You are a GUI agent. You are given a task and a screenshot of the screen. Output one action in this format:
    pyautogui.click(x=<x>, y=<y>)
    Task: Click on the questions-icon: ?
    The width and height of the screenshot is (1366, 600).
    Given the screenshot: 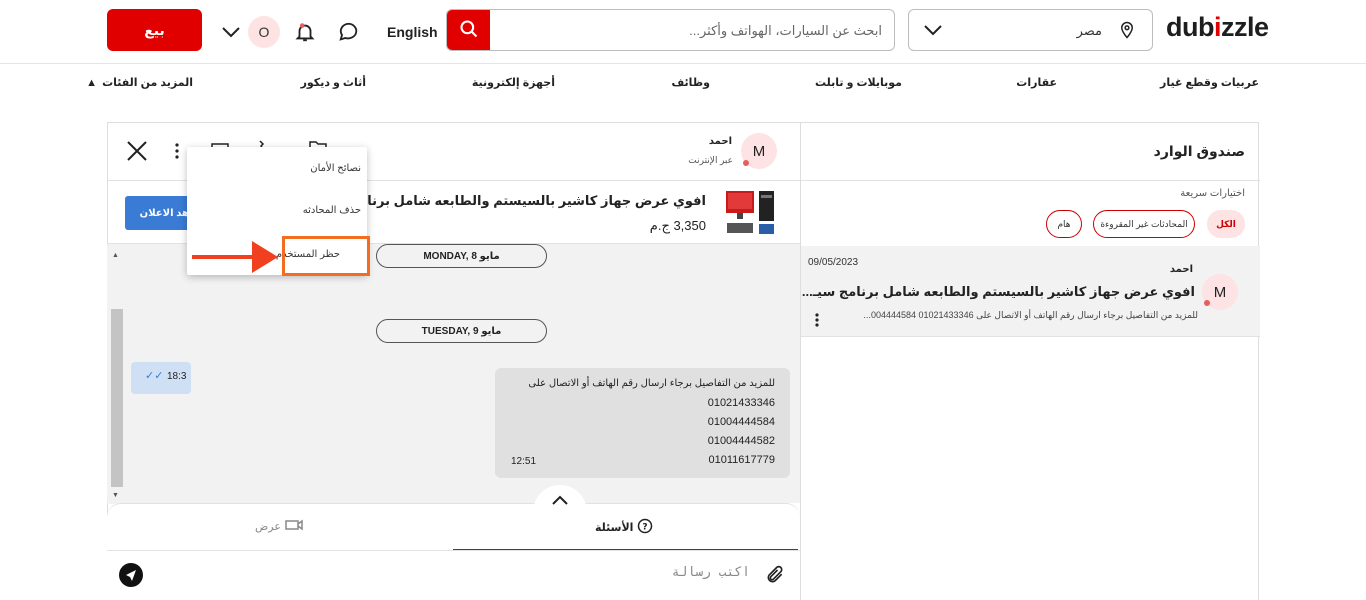 What is the action you would take?
    pyautogui.click(x=645, y=527)
    